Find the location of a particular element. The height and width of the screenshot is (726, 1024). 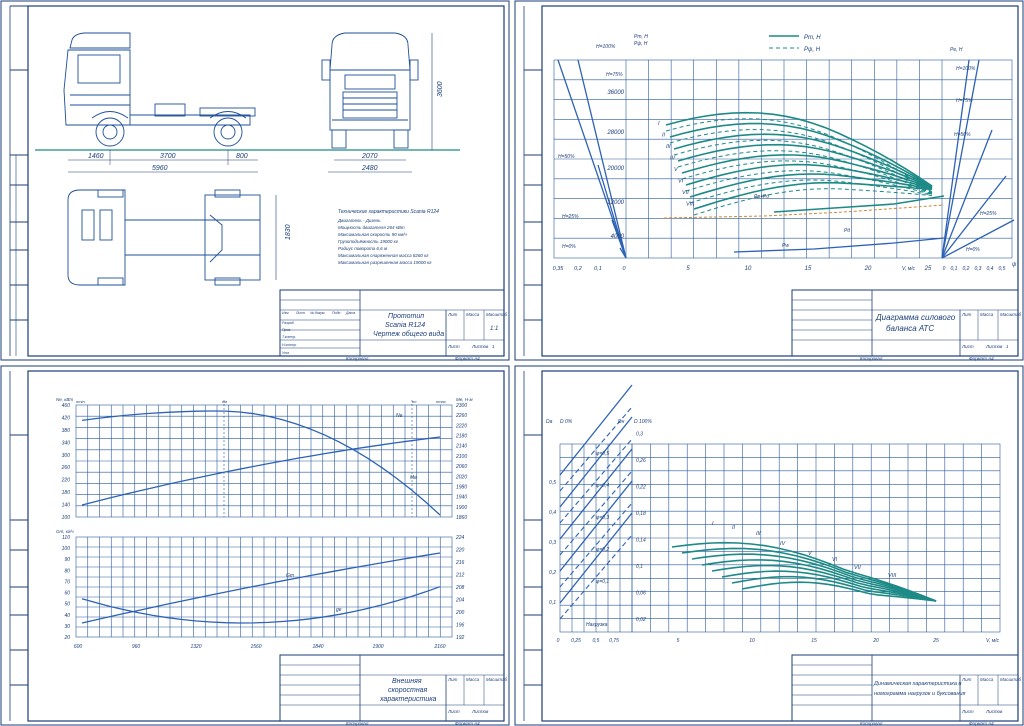

left-tick: 0,3 is located at coordinates (552, 543).